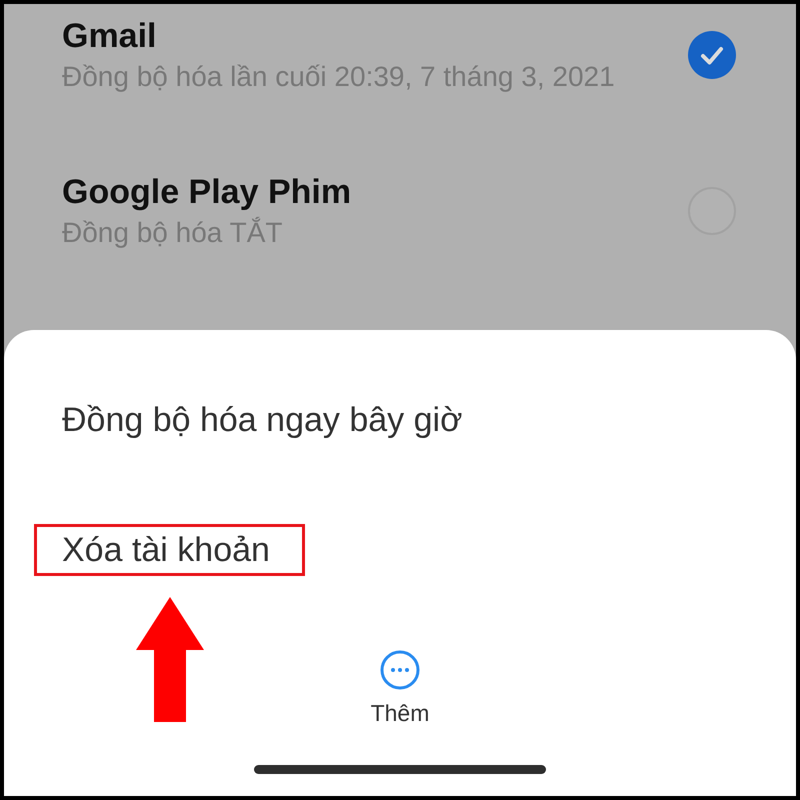  I want to click on menu-item: Xóa tài khoản, so click(166, 550).